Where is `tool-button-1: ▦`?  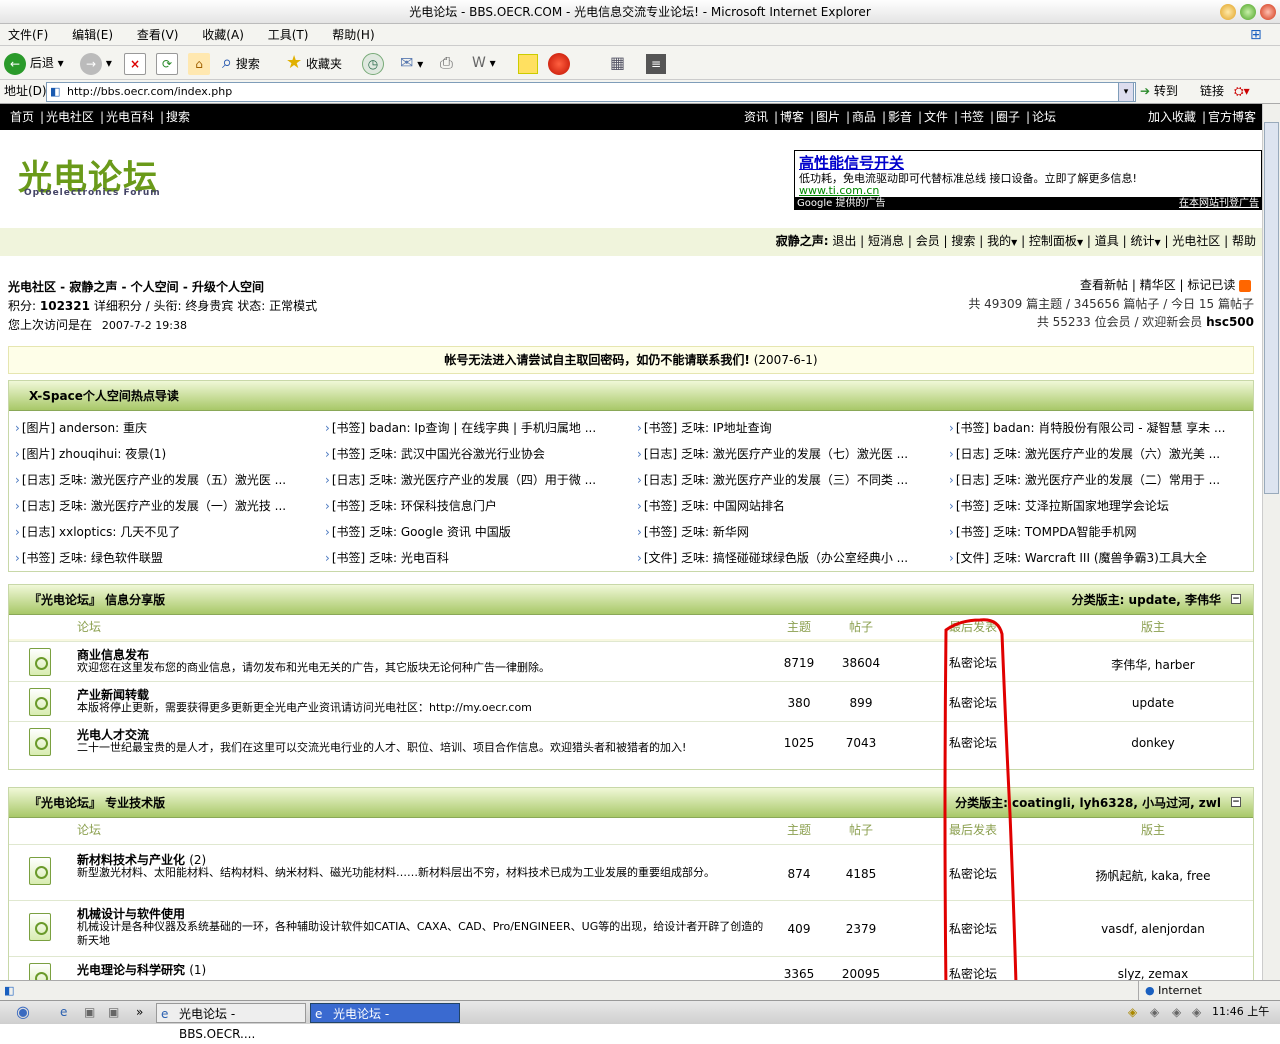
tool-button-1: ▦ is located at coordinates (617, 63).